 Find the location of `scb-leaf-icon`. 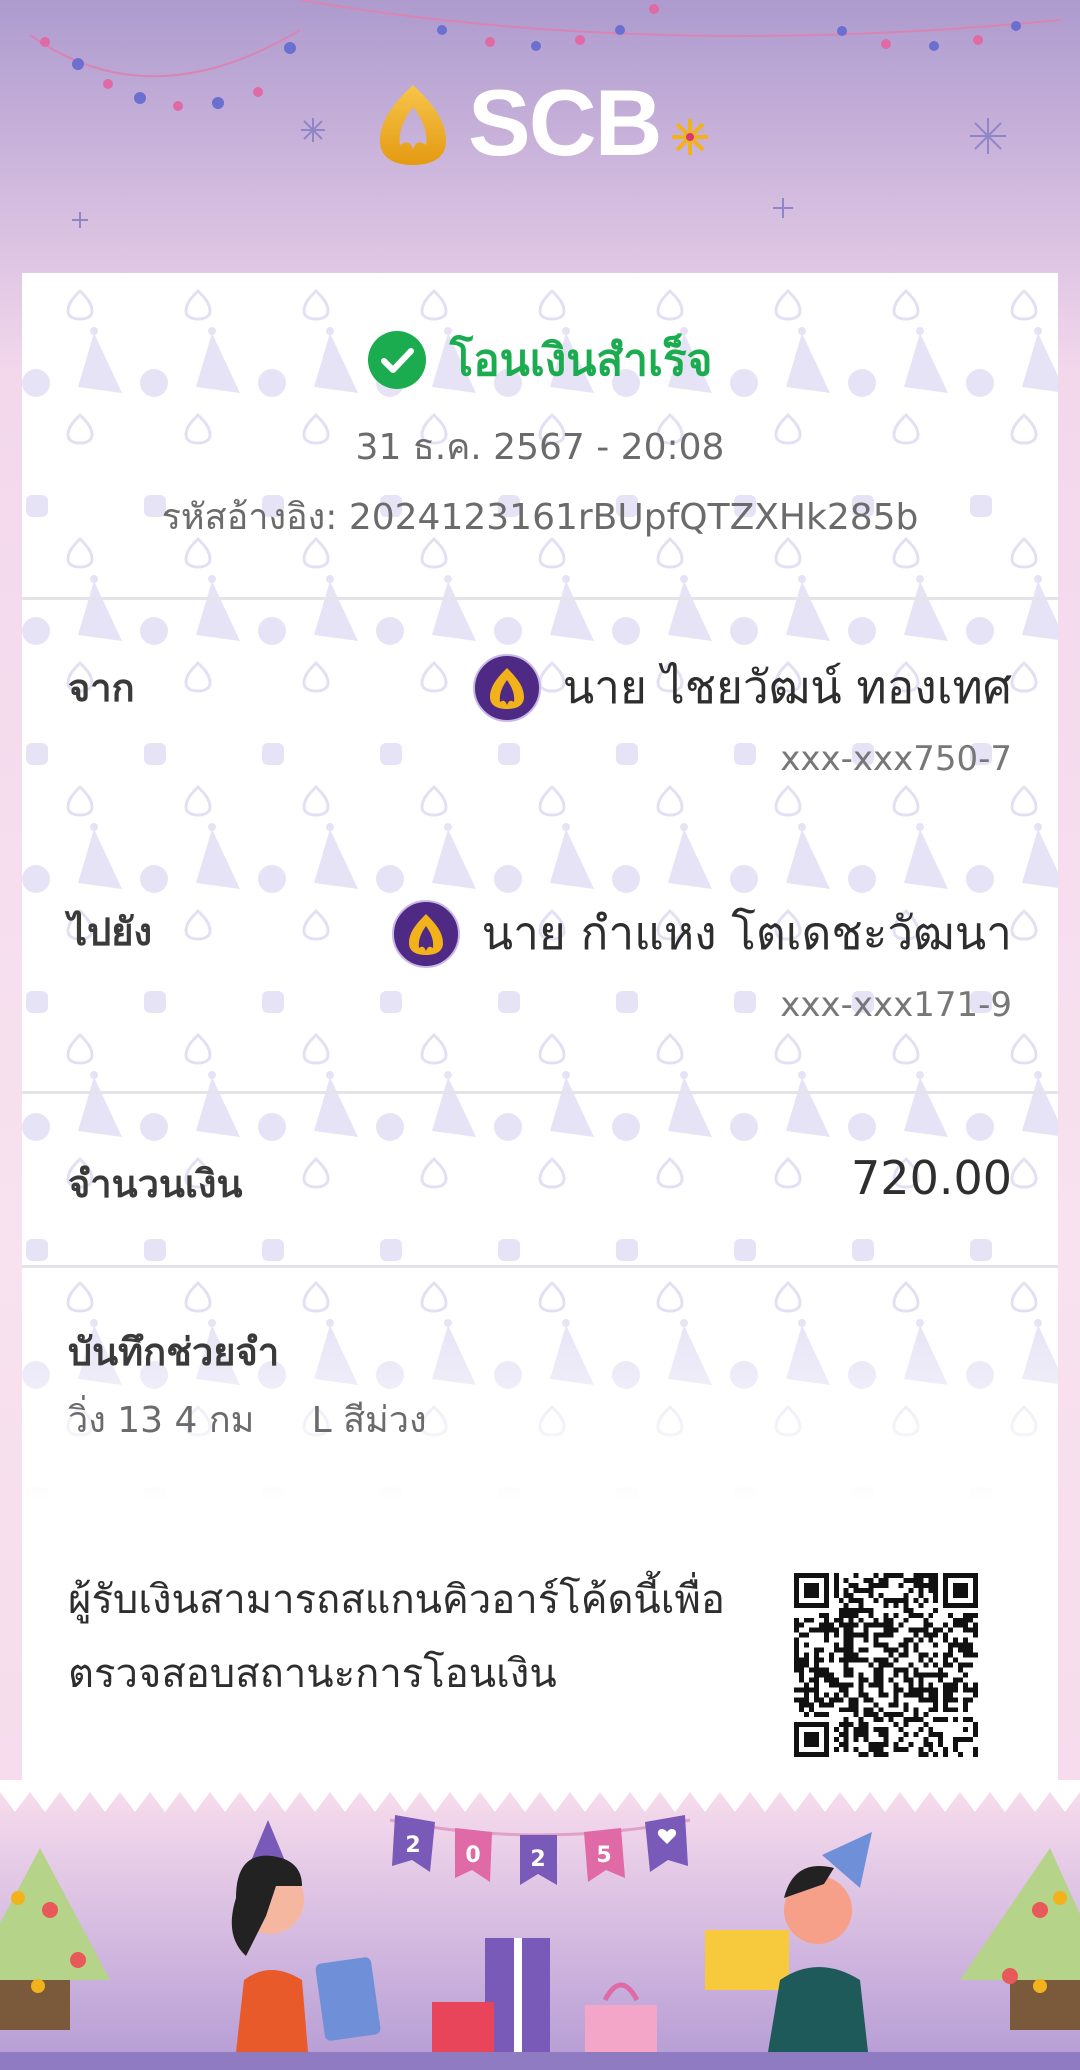

scb-leaf-icon is located at coordinates (413, 125).